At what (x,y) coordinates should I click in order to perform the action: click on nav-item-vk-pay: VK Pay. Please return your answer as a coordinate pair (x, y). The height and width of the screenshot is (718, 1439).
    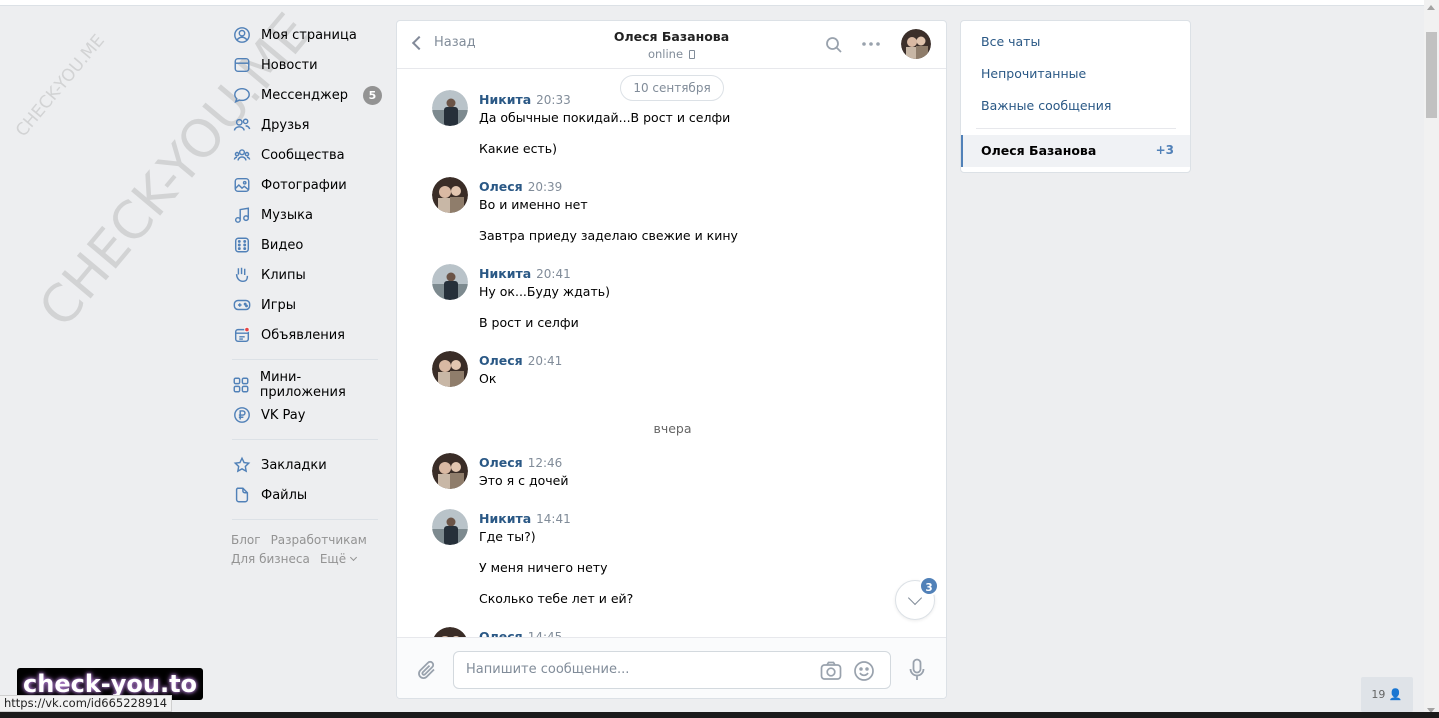
    Looking at the image, I should click on (305, 415).